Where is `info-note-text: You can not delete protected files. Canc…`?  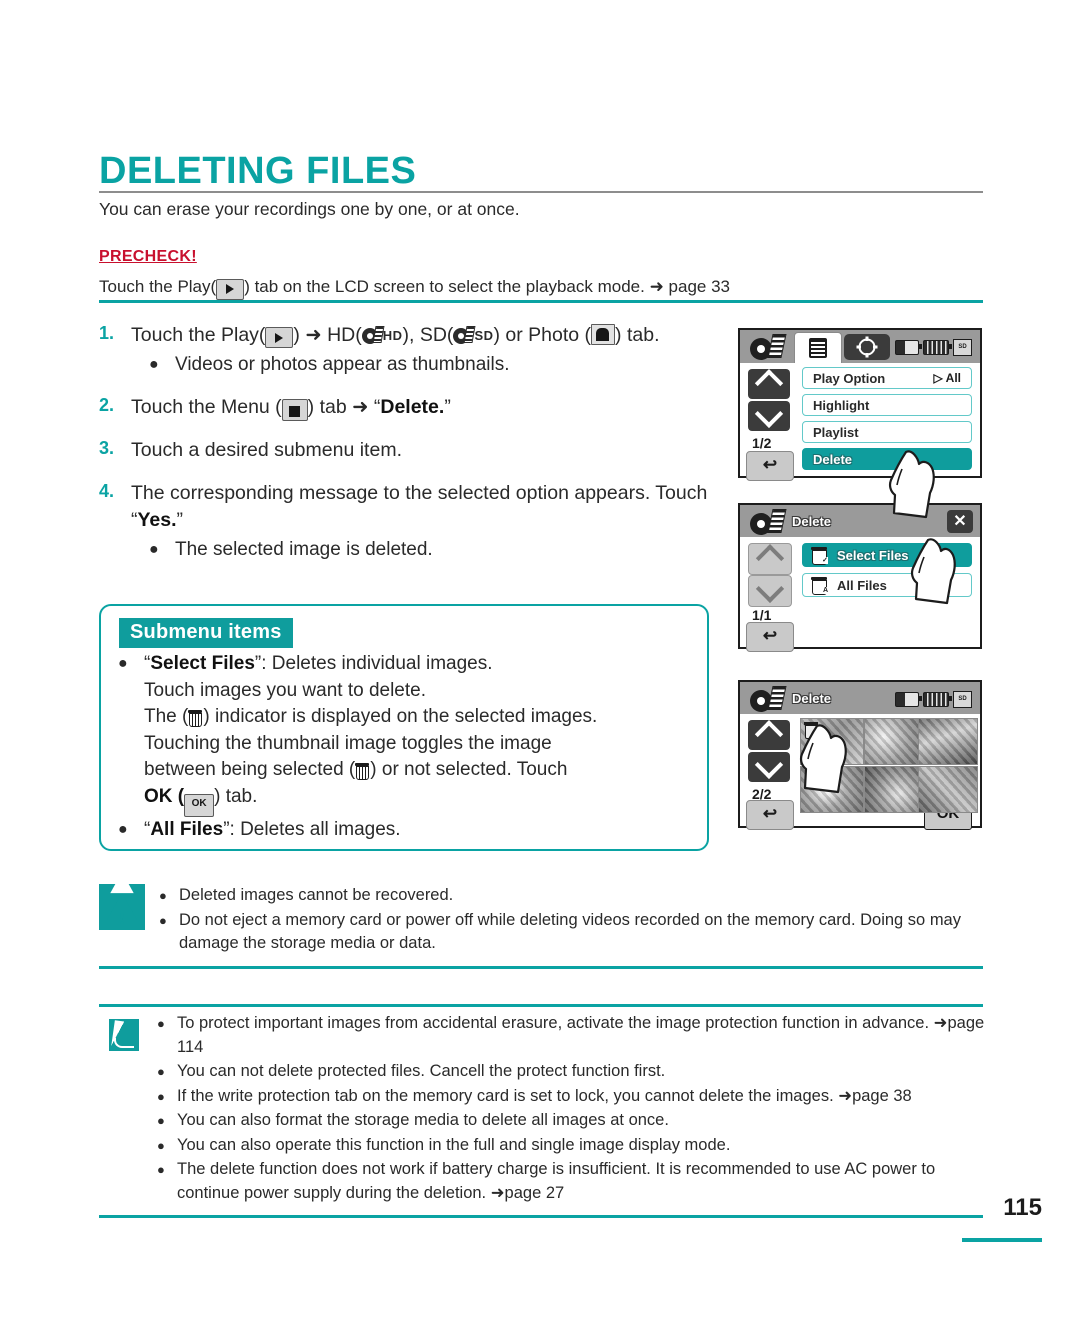 info-note-text: You can not delete protected files. Canc… is located at coordinates (421, 1071).